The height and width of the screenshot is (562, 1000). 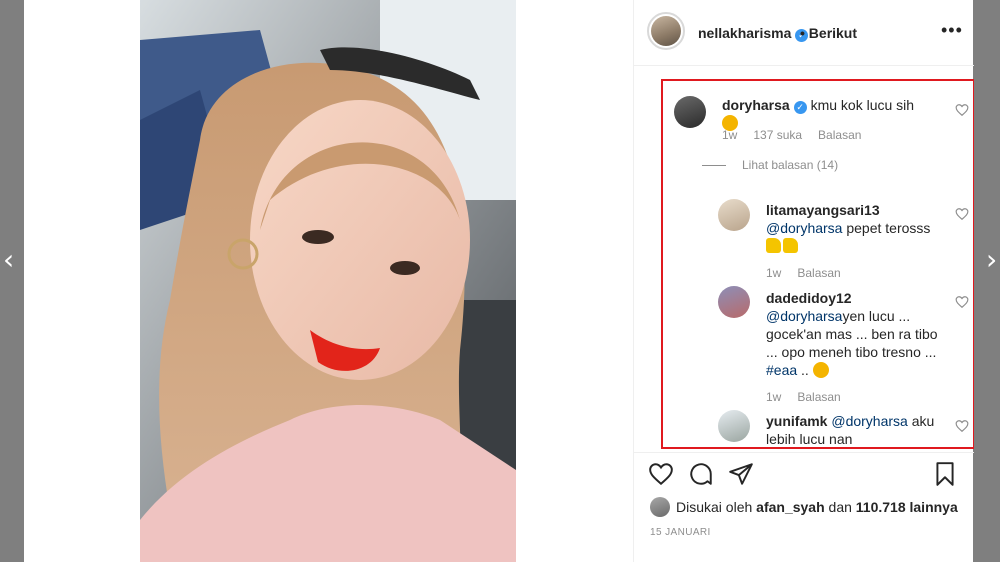 I want to click on next-post-arrow-icon: ›, so click(x=993, y=260).